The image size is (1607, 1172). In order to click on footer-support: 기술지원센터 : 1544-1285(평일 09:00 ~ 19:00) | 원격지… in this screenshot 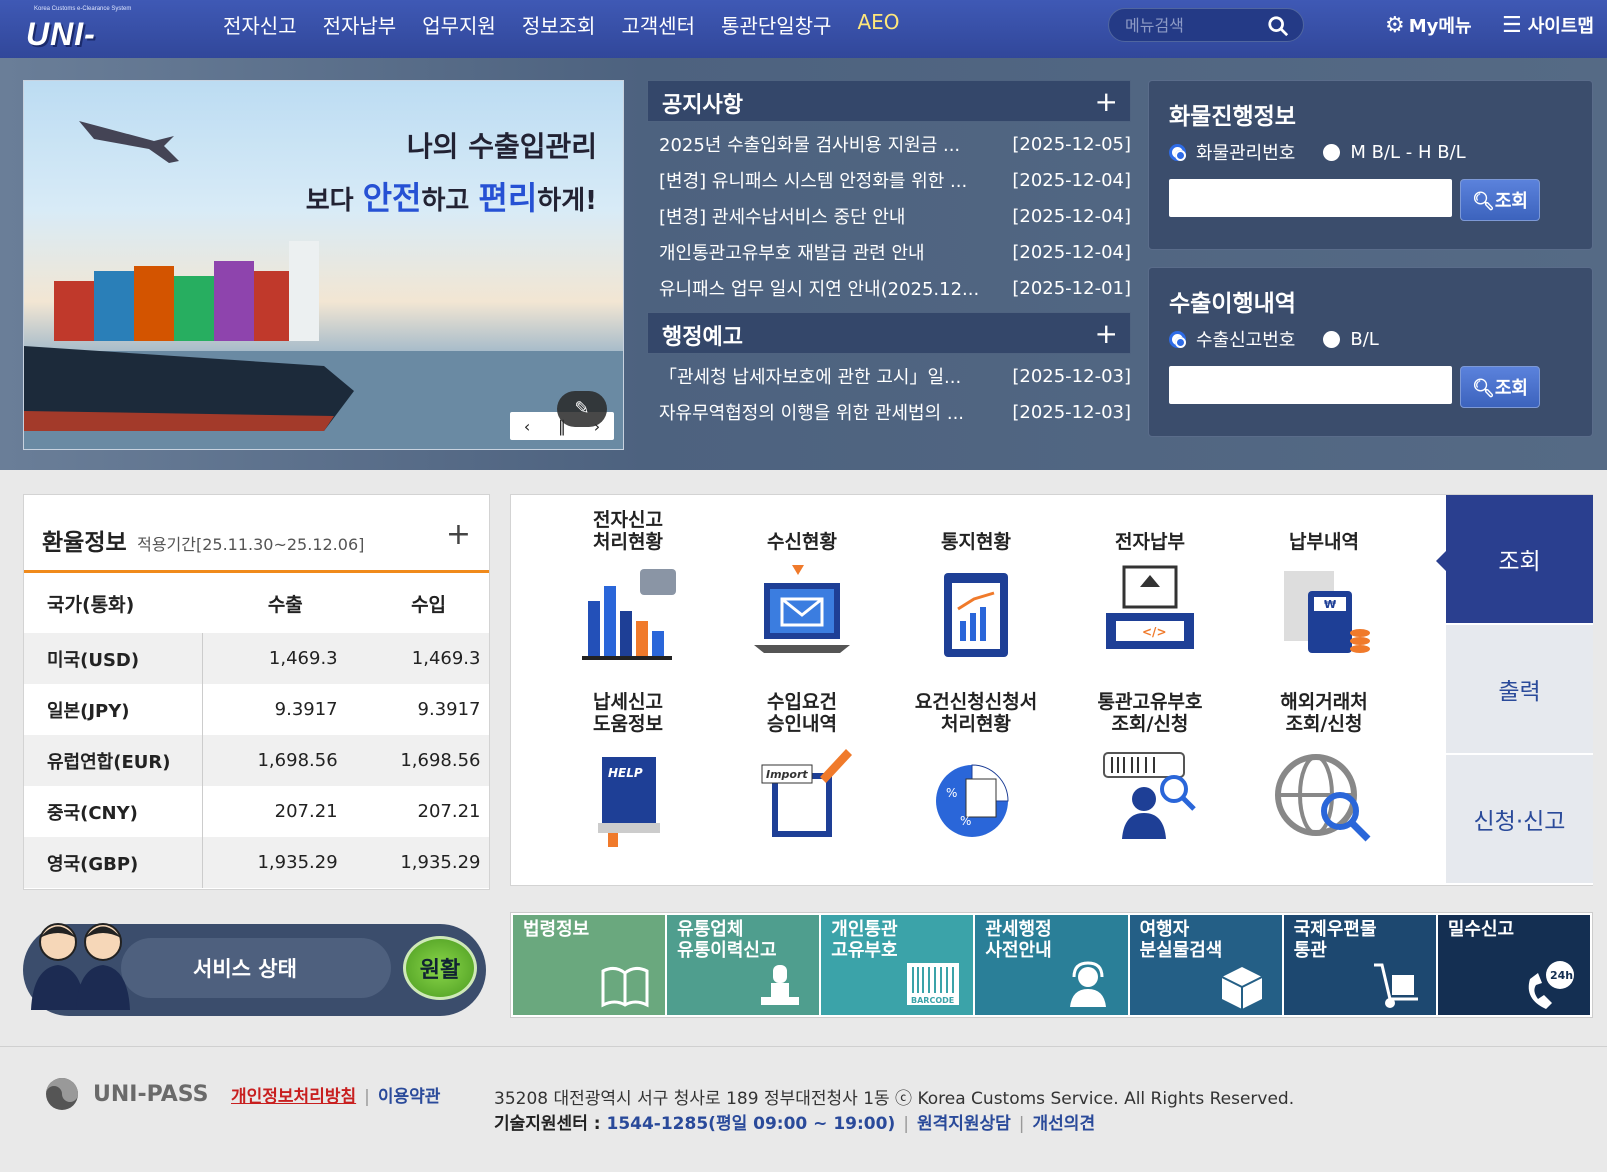, I will do `click(795, 1124)`.